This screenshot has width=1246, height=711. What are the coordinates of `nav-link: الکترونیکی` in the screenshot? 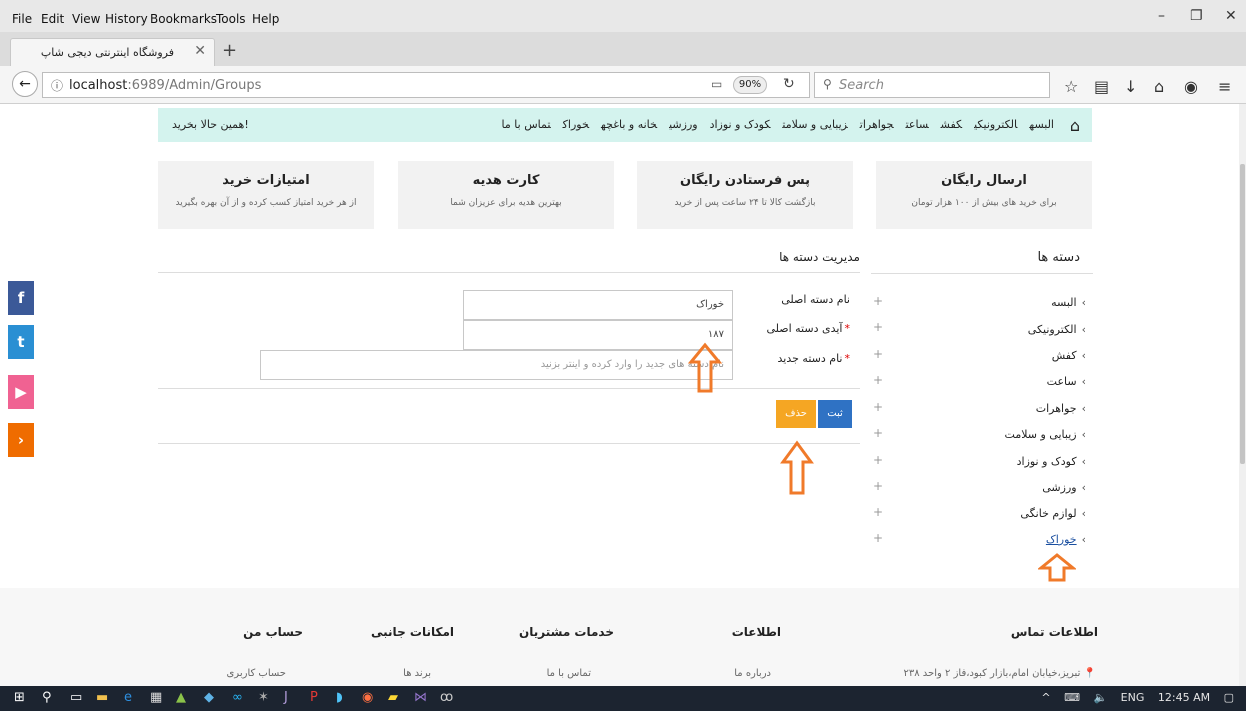 It's located at (995, 124).